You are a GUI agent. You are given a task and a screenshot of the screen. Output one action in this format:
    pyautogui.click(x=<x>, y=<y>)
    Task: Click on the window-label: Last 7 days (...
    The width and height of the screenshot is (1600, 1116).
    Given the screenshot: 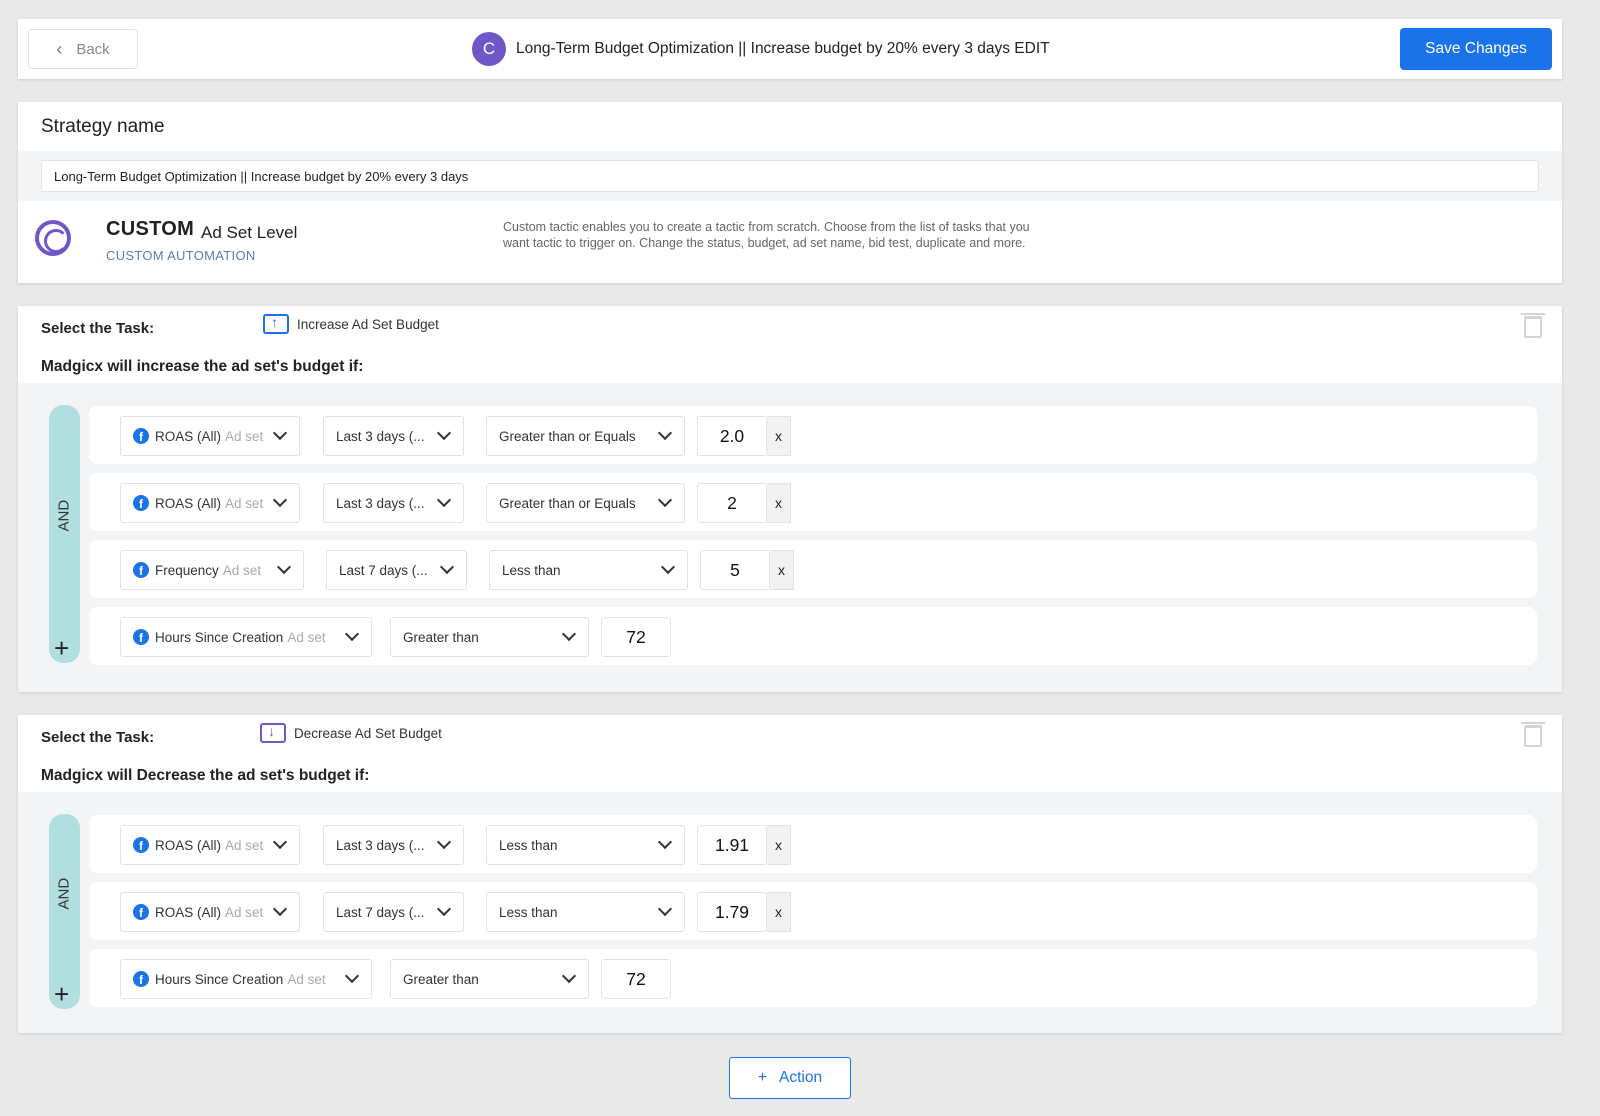 What is the action you would take?
    pyautogui.click(x=380, y=912)
    